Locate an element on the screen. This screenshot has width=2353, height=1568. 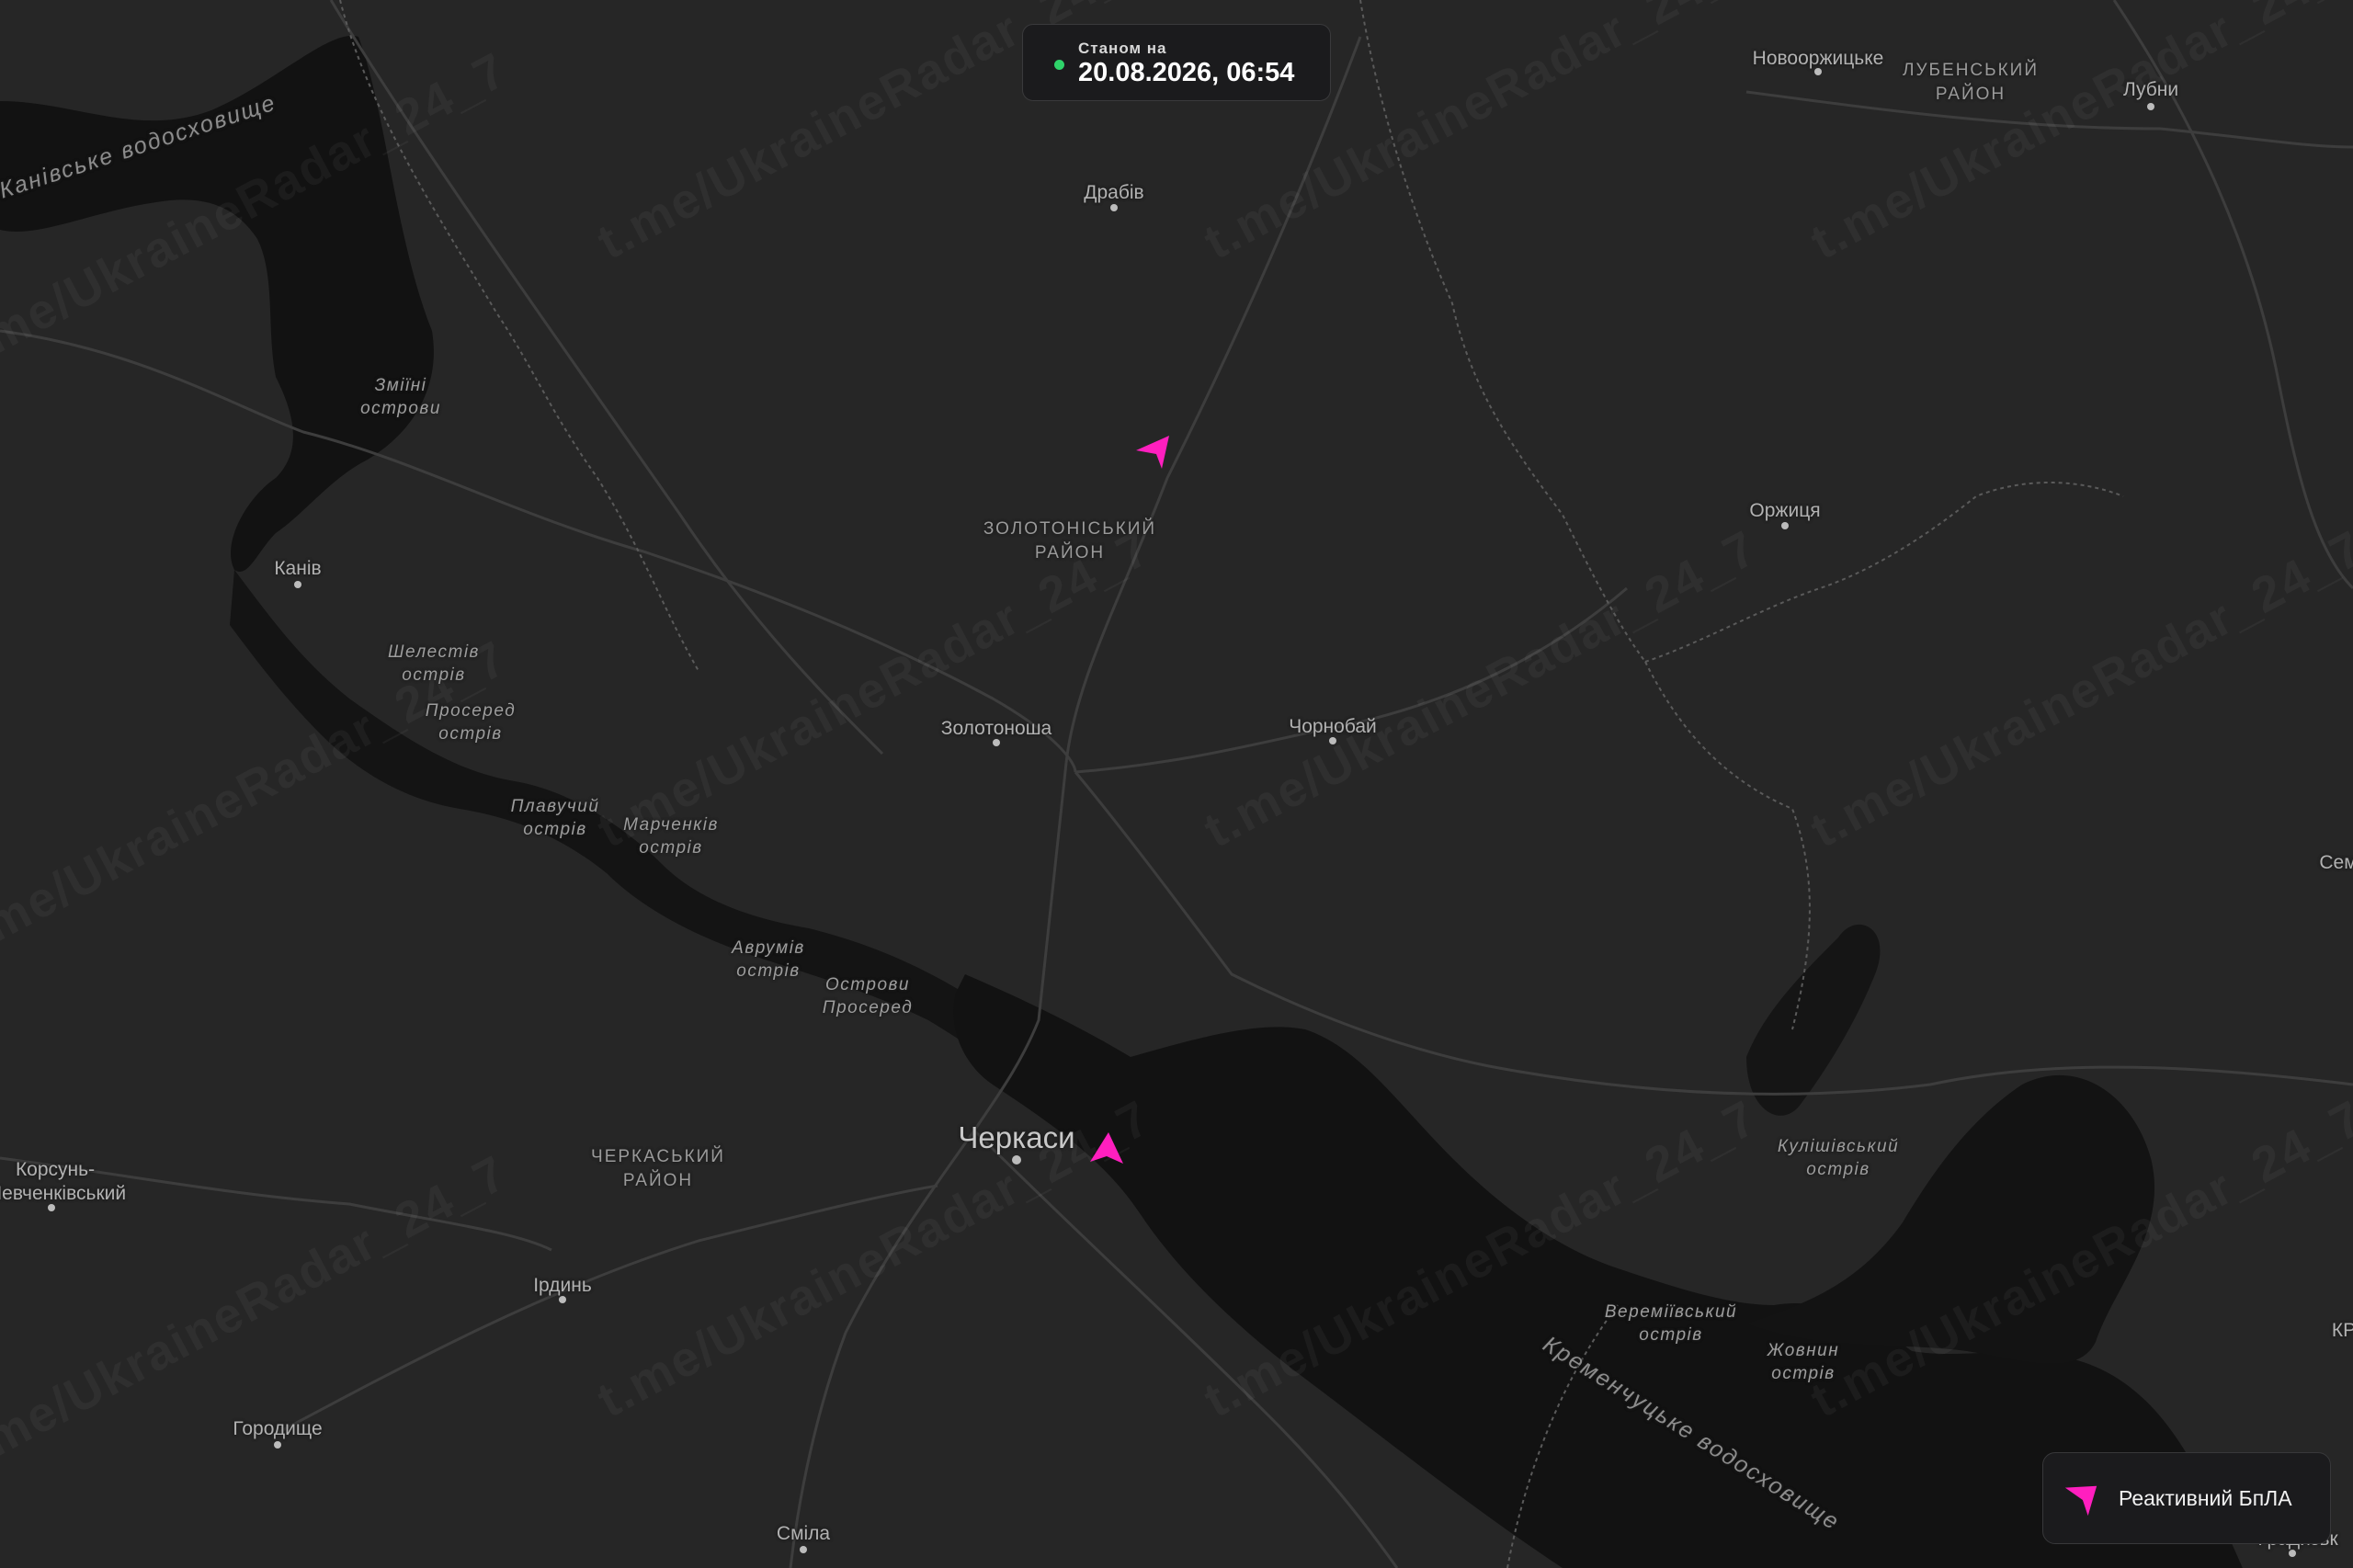
status-caption: Станом на is located at coordinates (1122, 48).